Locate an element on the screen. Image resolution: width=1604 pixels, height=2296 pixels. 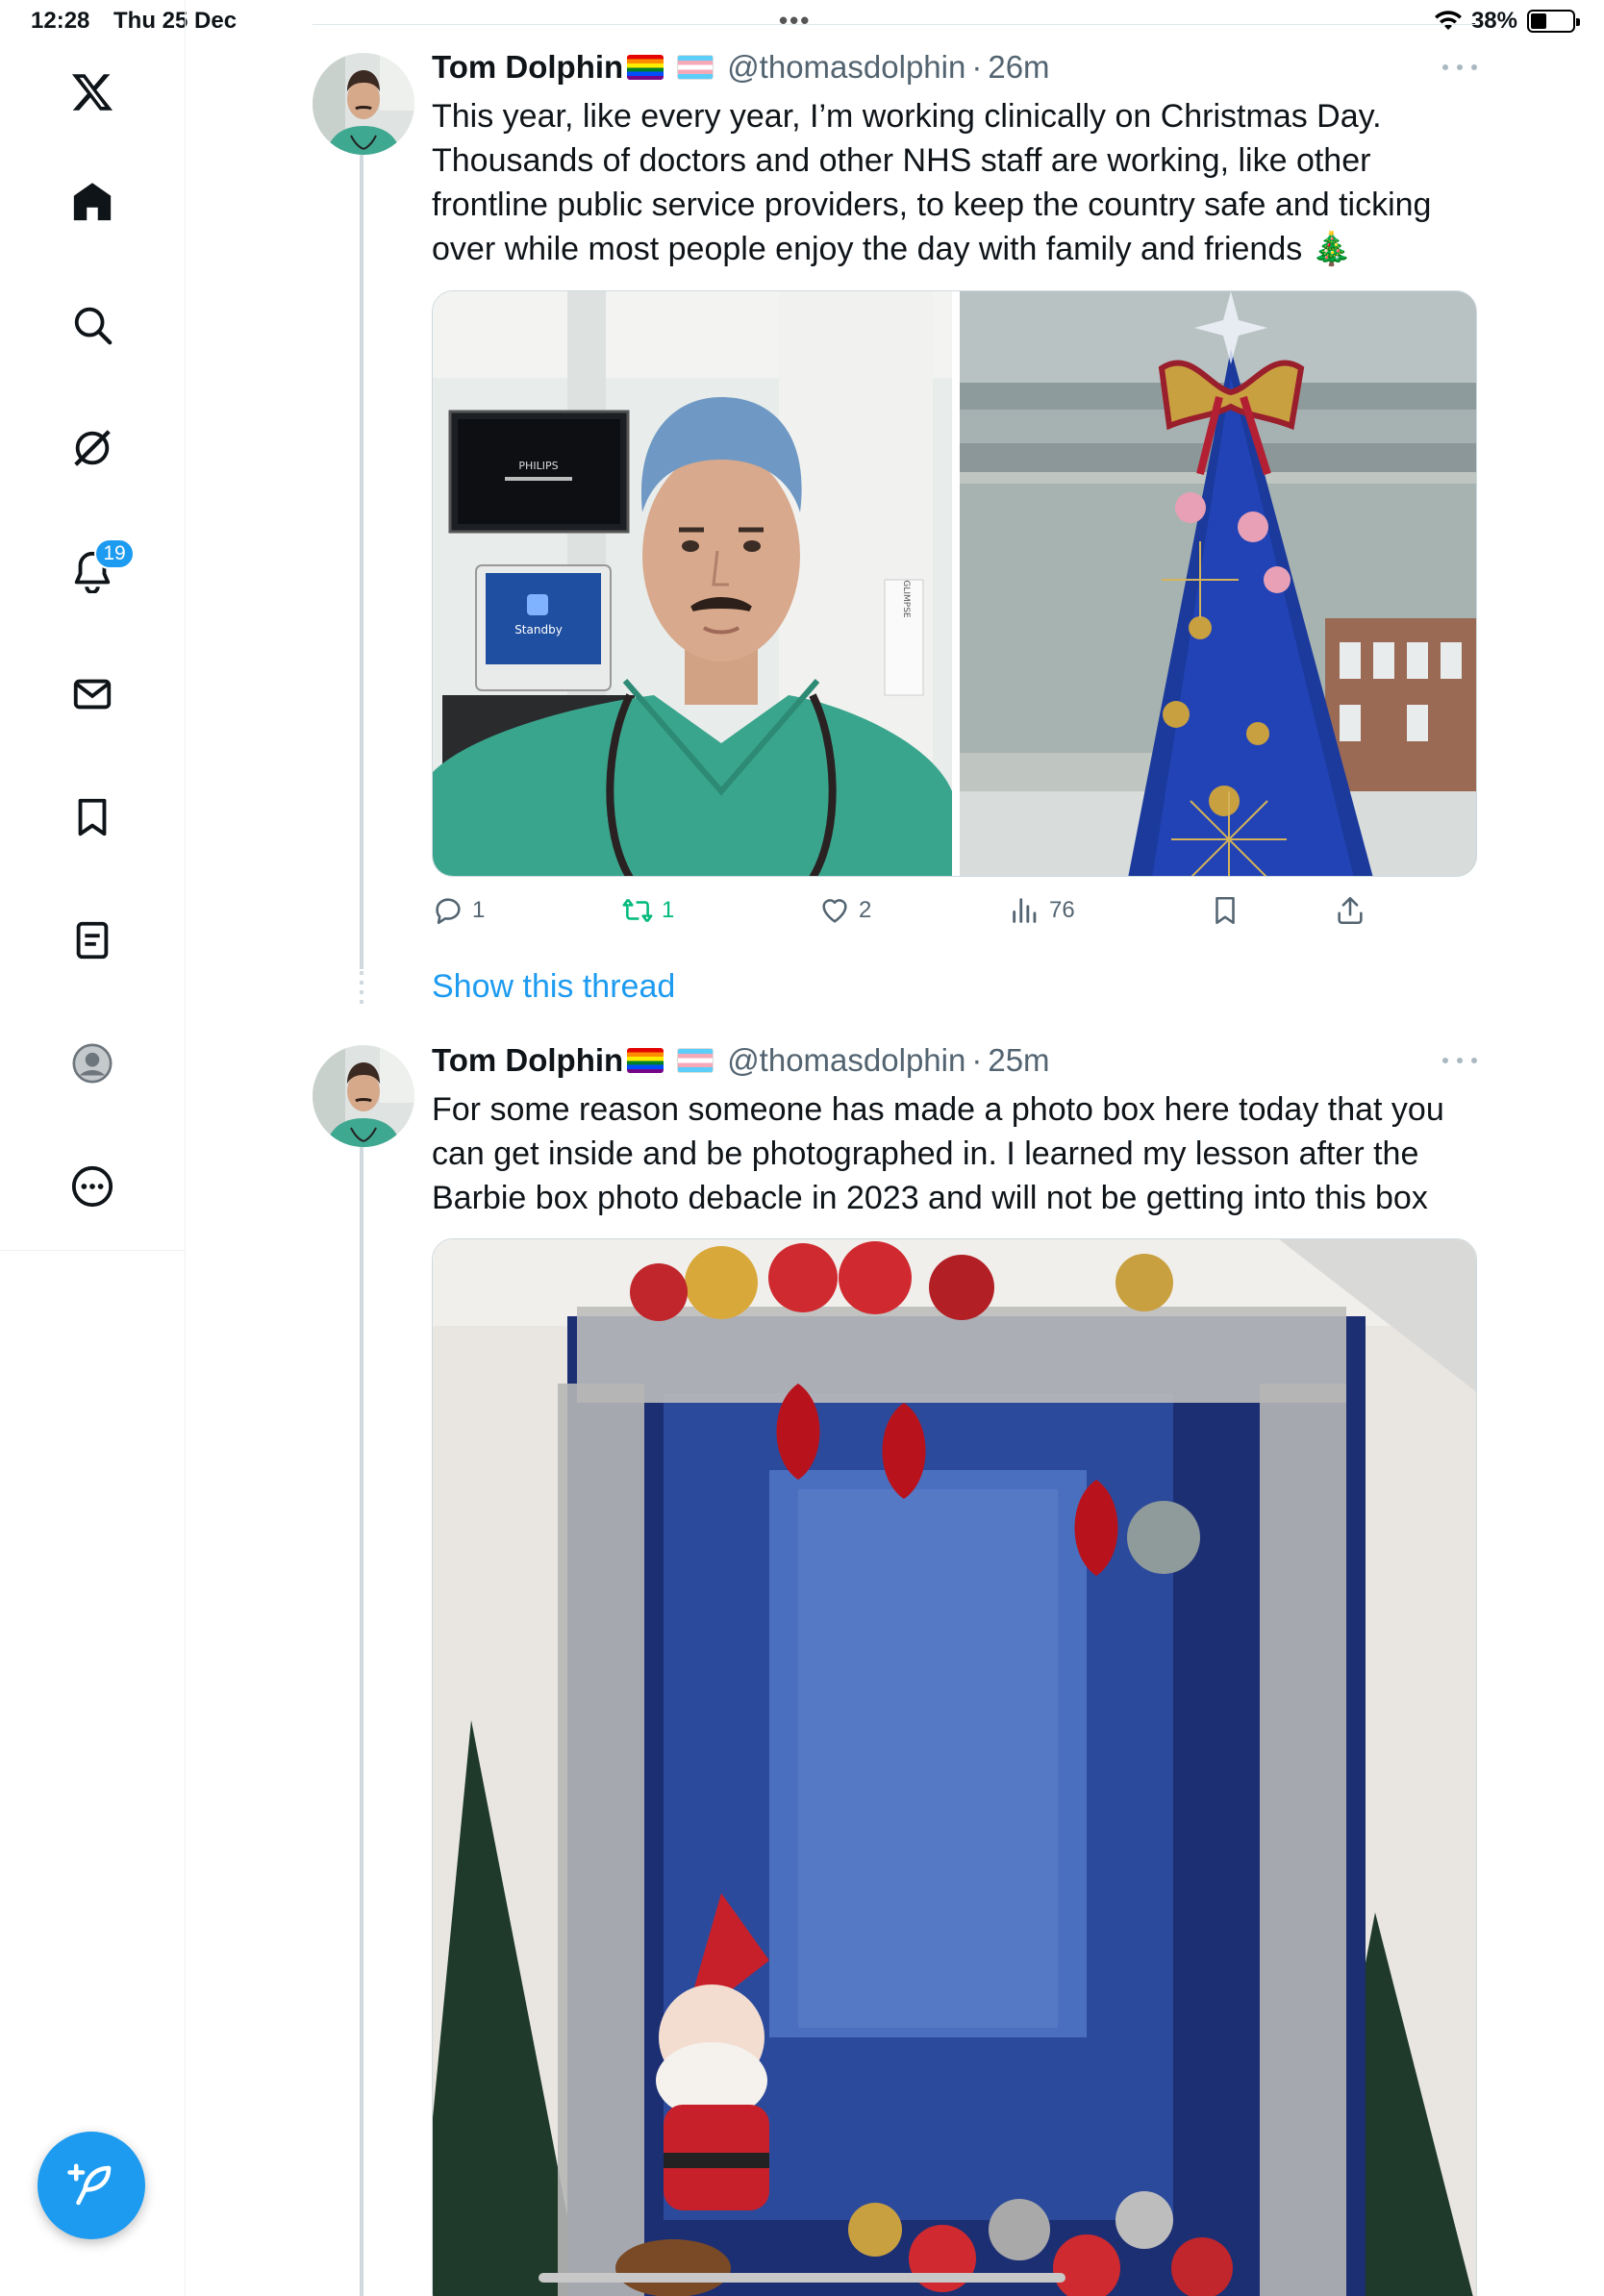
thread-gap-indicator is located at coordinates (361, 990).